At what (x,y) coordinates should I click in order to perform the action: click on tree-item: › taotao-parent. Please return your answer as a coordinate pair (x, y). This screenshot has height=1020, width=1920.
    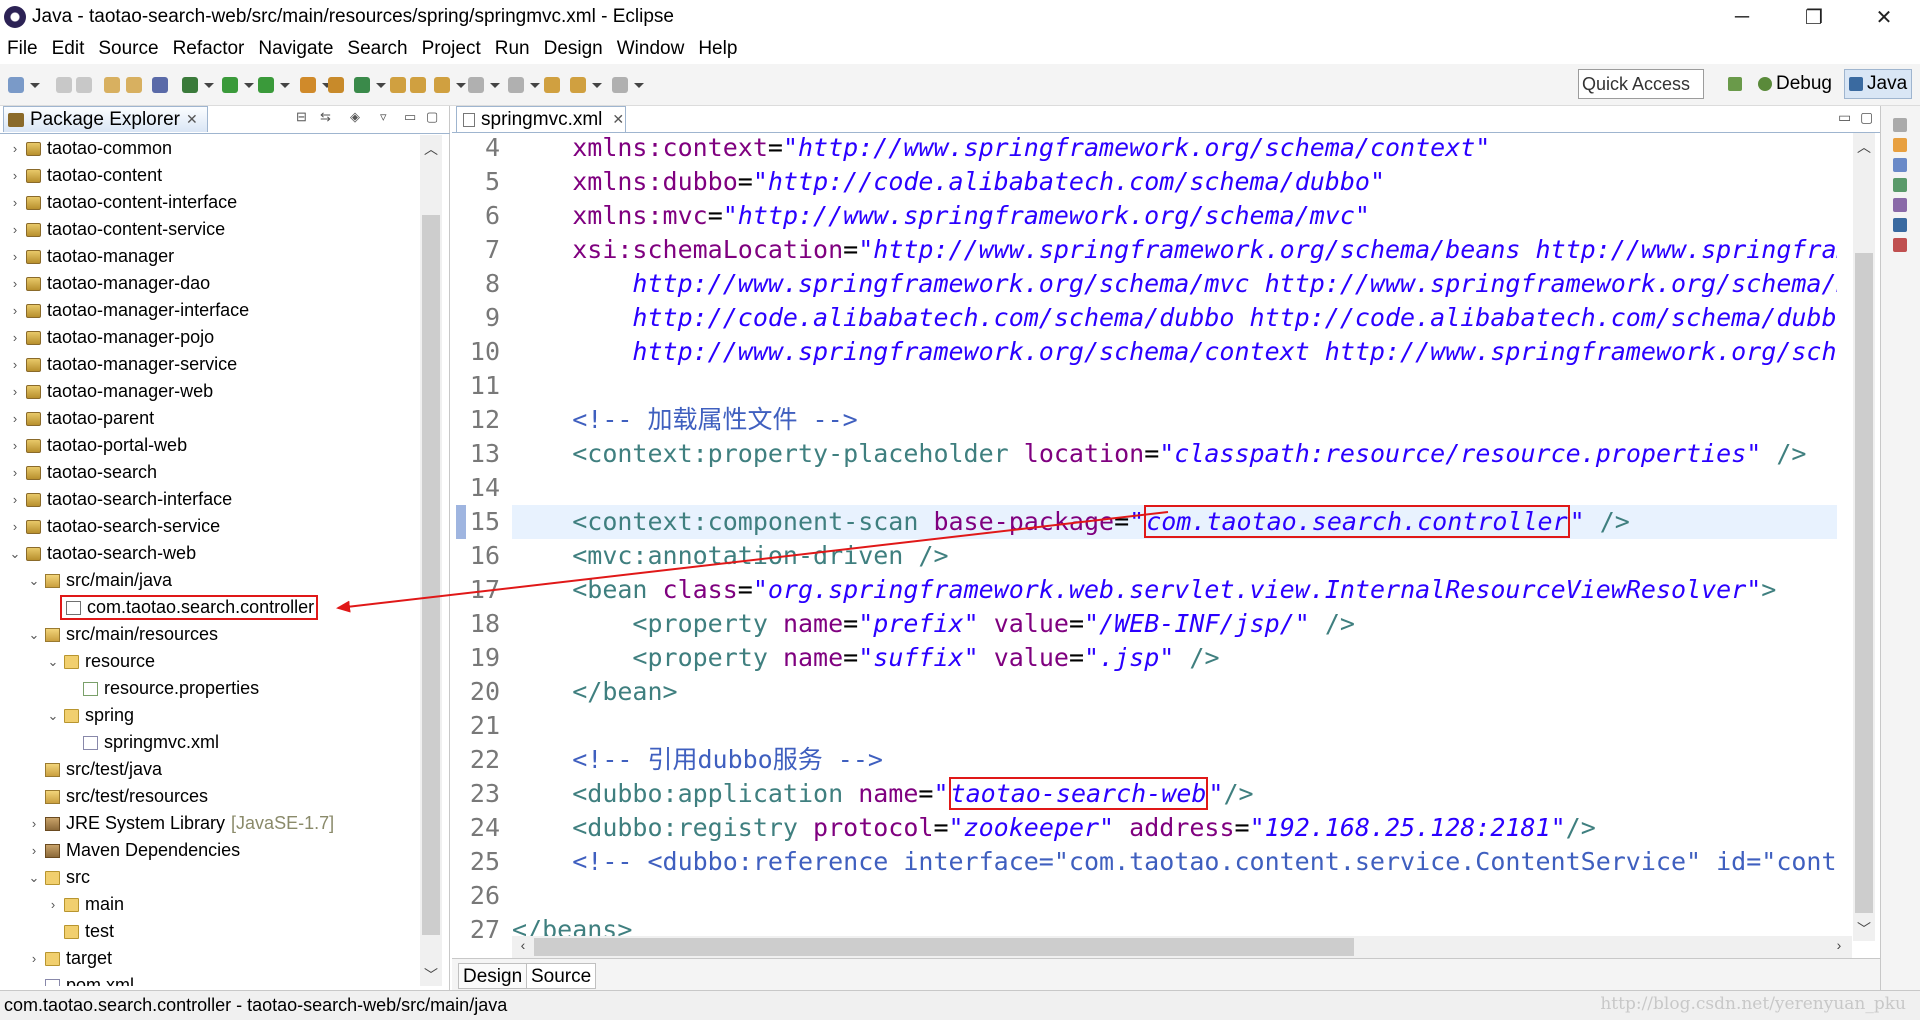
    Looking at the image, I should click on (82, 418).